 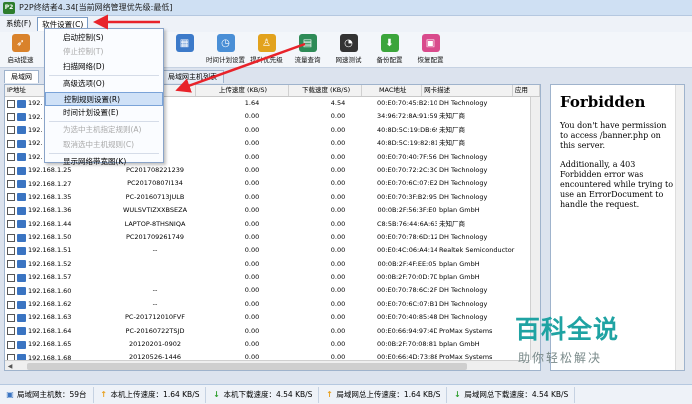 I want to click on toolbar-button-9: ⬇ 备份配置, so click(x=389, y=49).